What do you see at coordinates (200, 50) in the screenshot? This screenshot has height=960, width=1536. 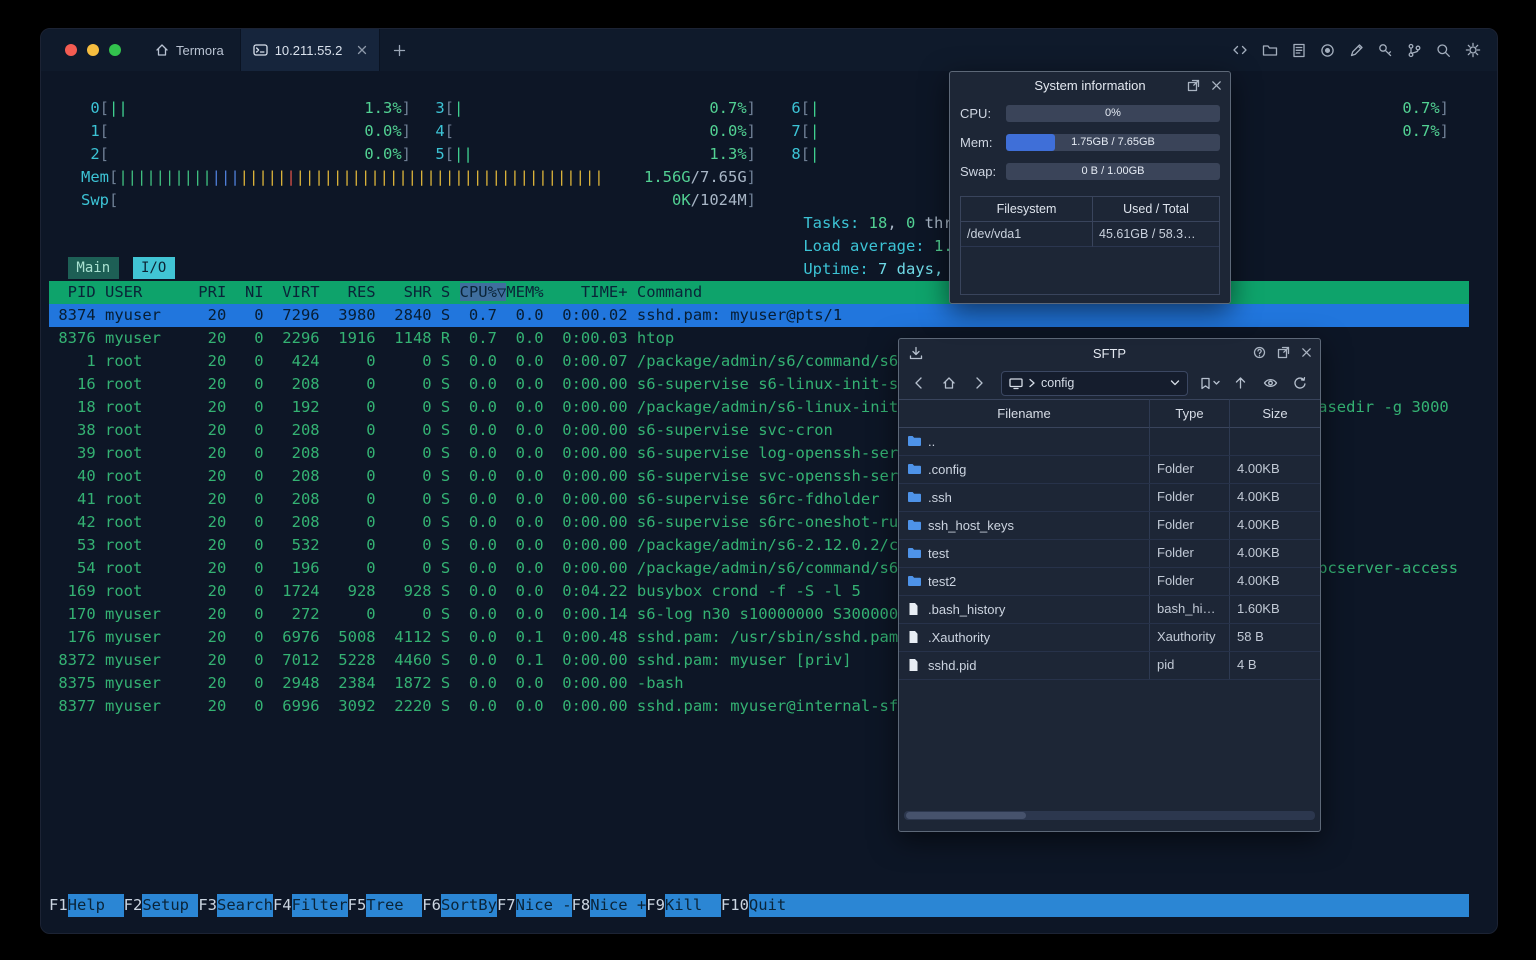 I see `tab-label: Termora` at bounding box center [200, 50].